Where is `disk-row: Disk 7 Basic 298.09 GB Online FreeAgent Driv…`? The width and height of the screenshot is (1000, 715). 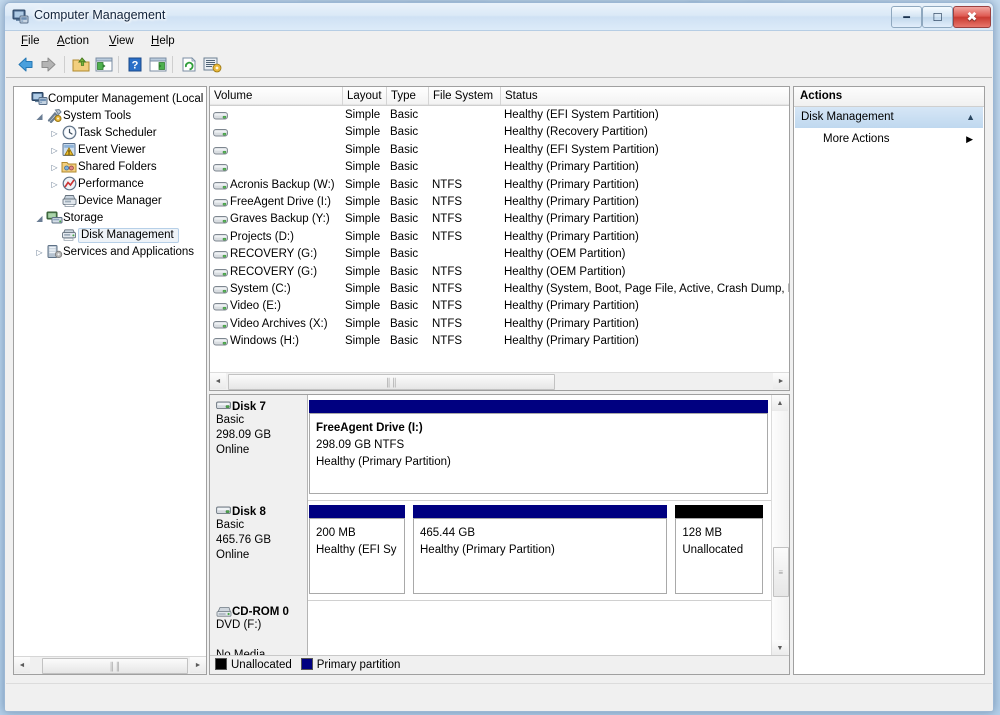 disk-row: Disk 7 Basic 298.09 GB Online FreeAgent Driv… is located at coordinates (491, 448).